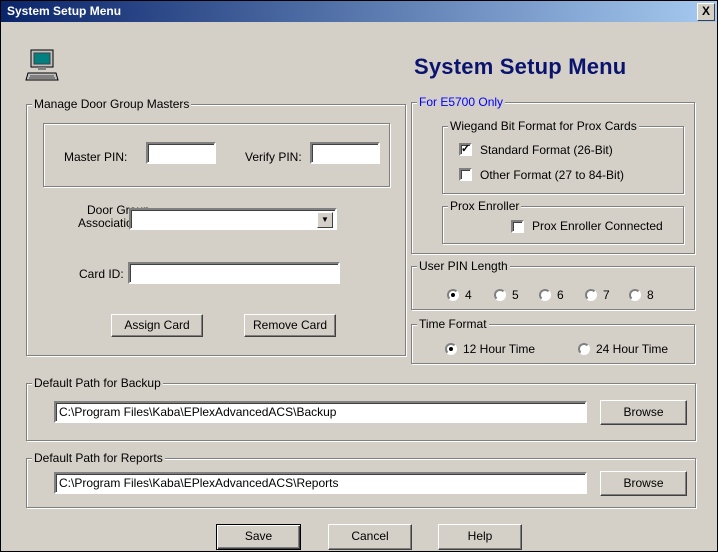 The width and height of the screenshot is (718, 552). I want to click on verify-pin-input, so click(345, 153).